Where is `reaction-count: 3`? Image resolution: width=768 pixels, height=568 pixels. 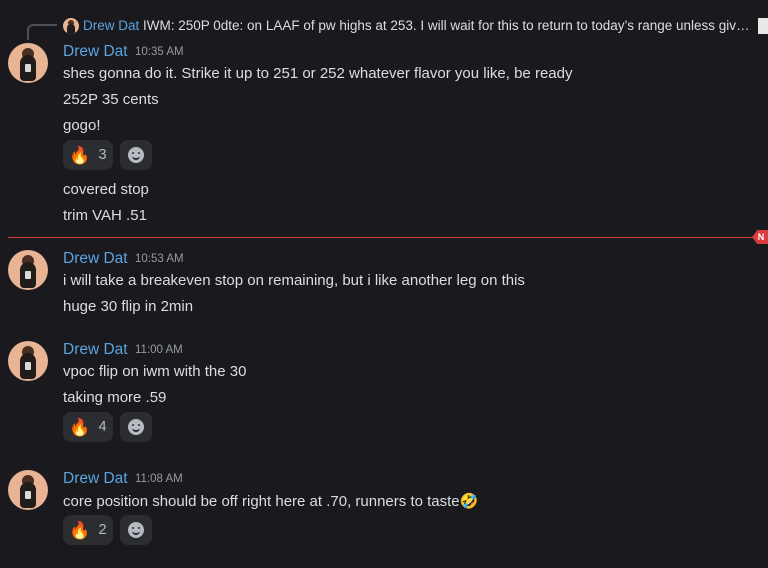
reaction-count: 3 is located at coordinates (102, 155).